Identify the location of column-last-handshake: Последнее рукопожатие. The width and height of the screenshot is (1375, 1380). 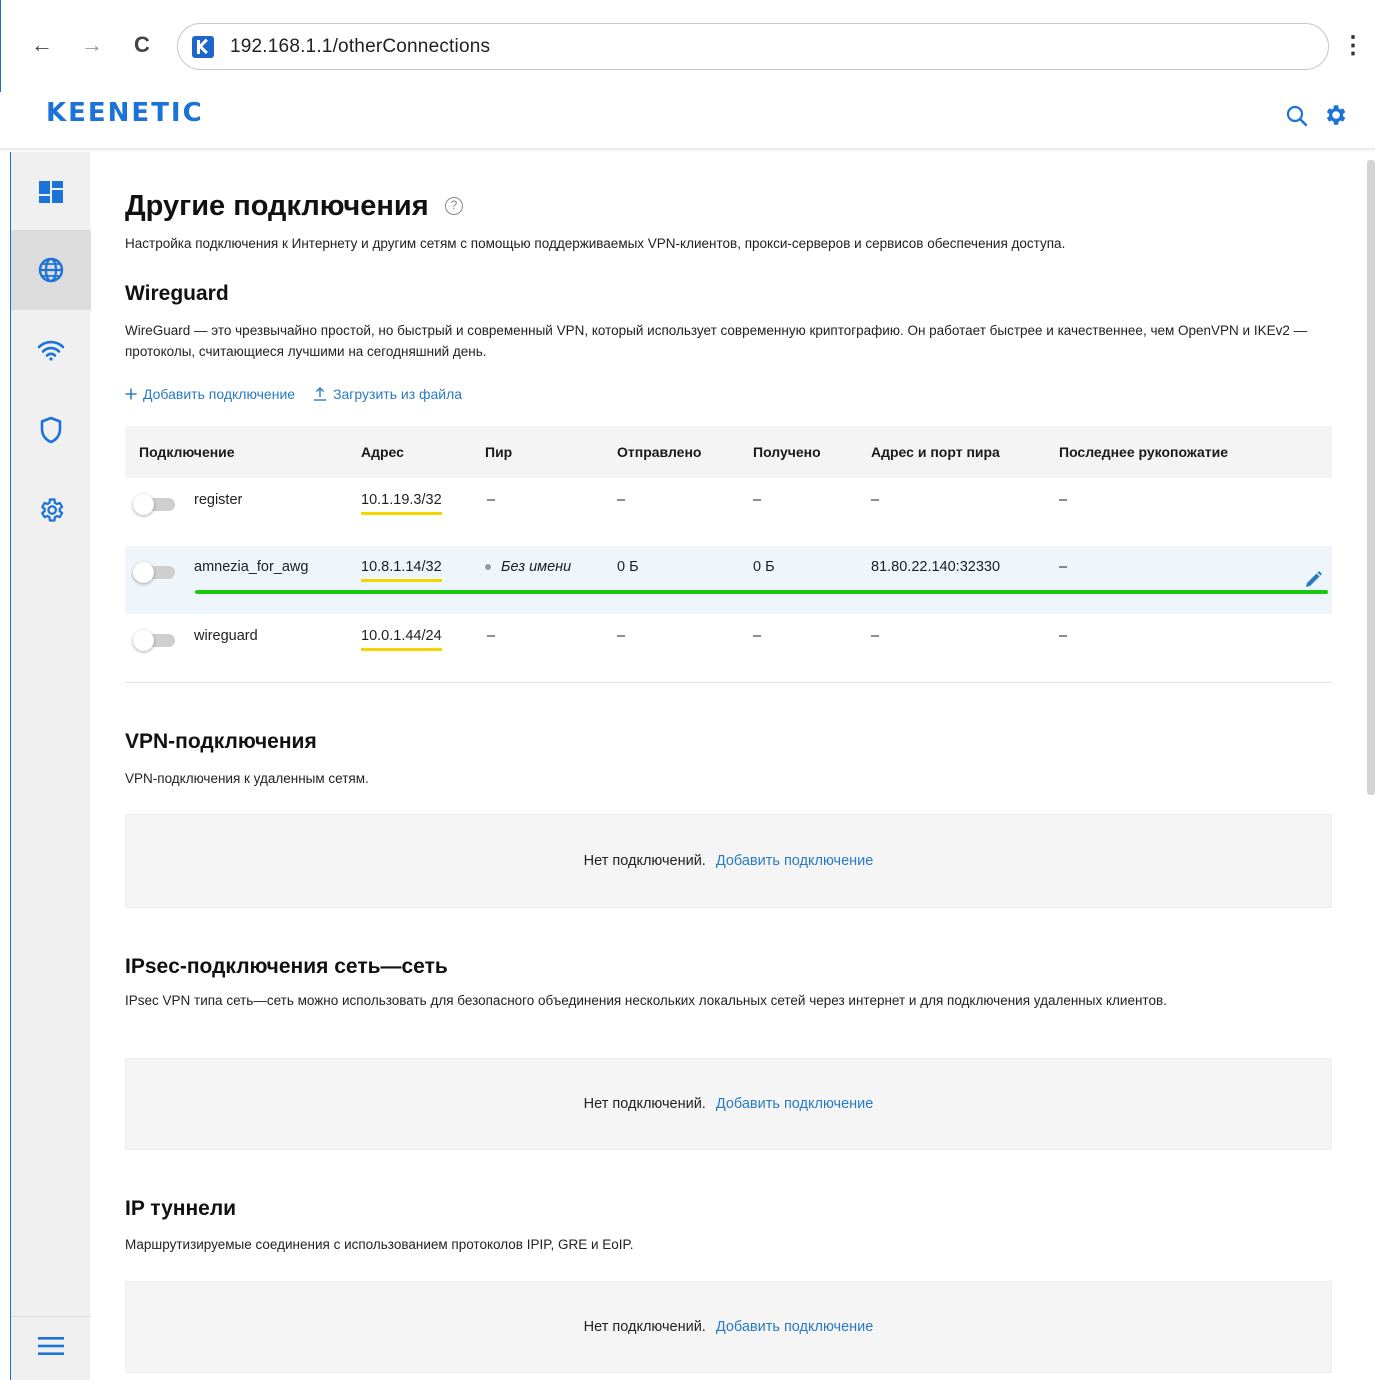
(1143, 452).